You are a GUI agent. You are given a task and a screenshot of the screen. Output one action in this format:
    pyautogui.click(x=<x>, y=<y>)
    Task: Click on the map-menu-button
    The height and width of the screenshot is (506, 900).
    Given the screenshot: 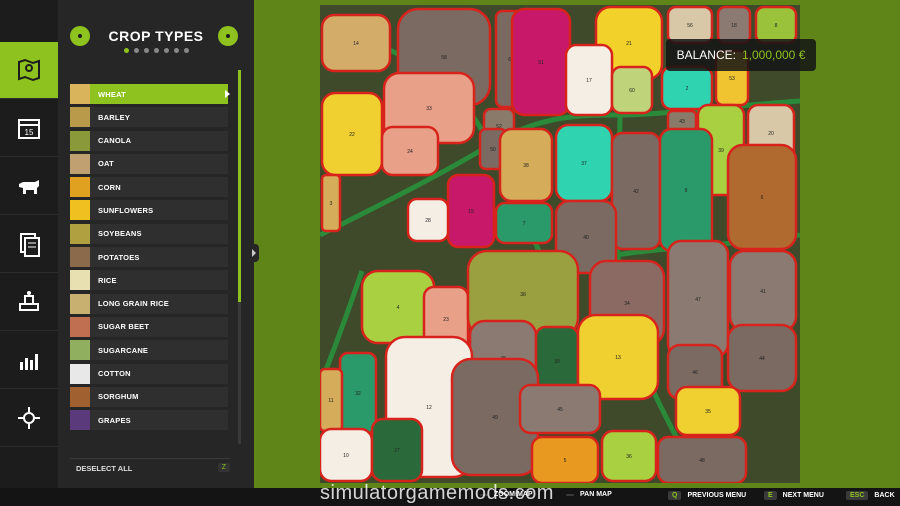 What is the action you would take?
    pyautogui.click(x=29, y=70)
    